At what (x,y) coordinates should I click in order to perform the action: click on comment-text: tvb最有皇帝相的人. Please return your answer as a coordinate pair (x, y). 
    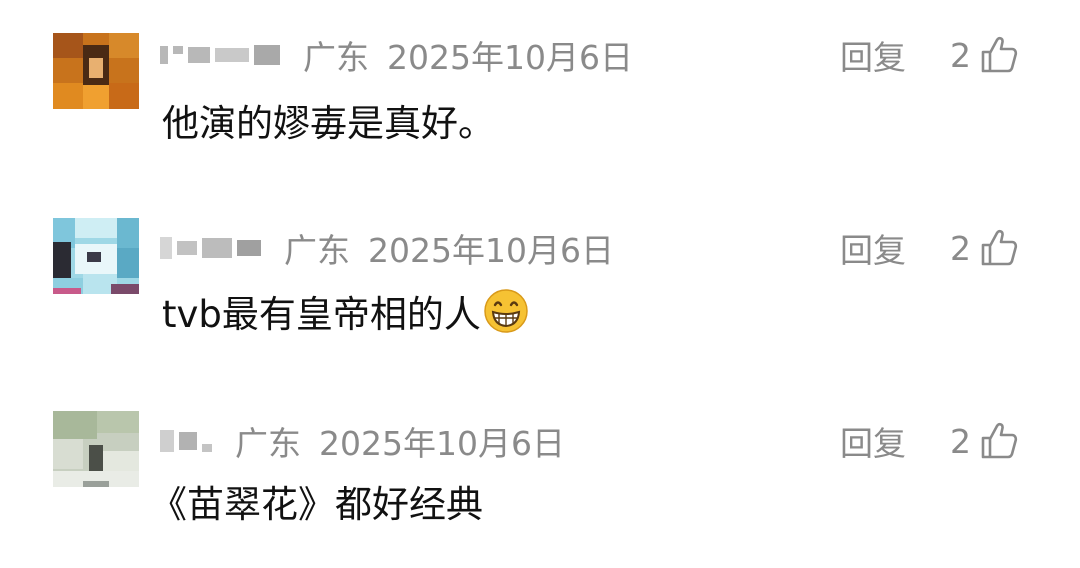
    Looking at the image, I should click on (345, 311).